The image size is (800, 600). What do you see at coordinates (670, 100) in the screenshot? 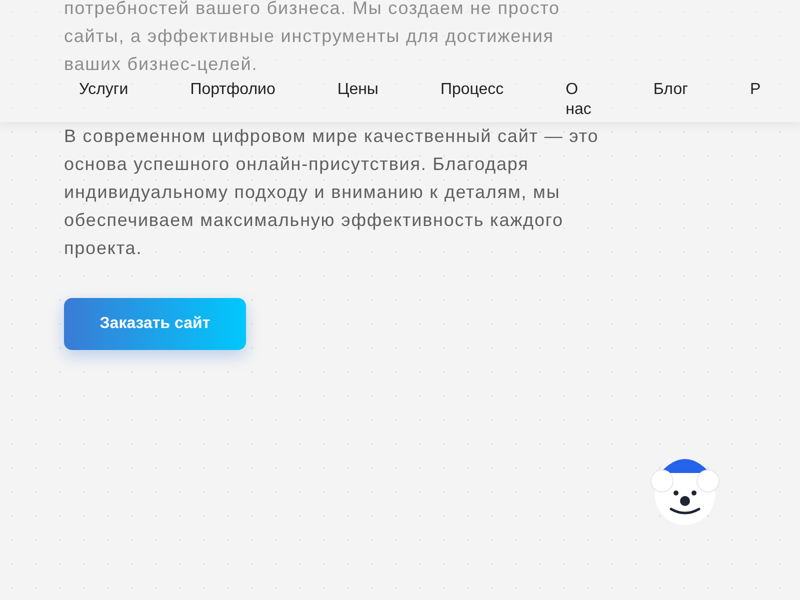
I see `nav-link: Блог` at bounding box center [670, 100].